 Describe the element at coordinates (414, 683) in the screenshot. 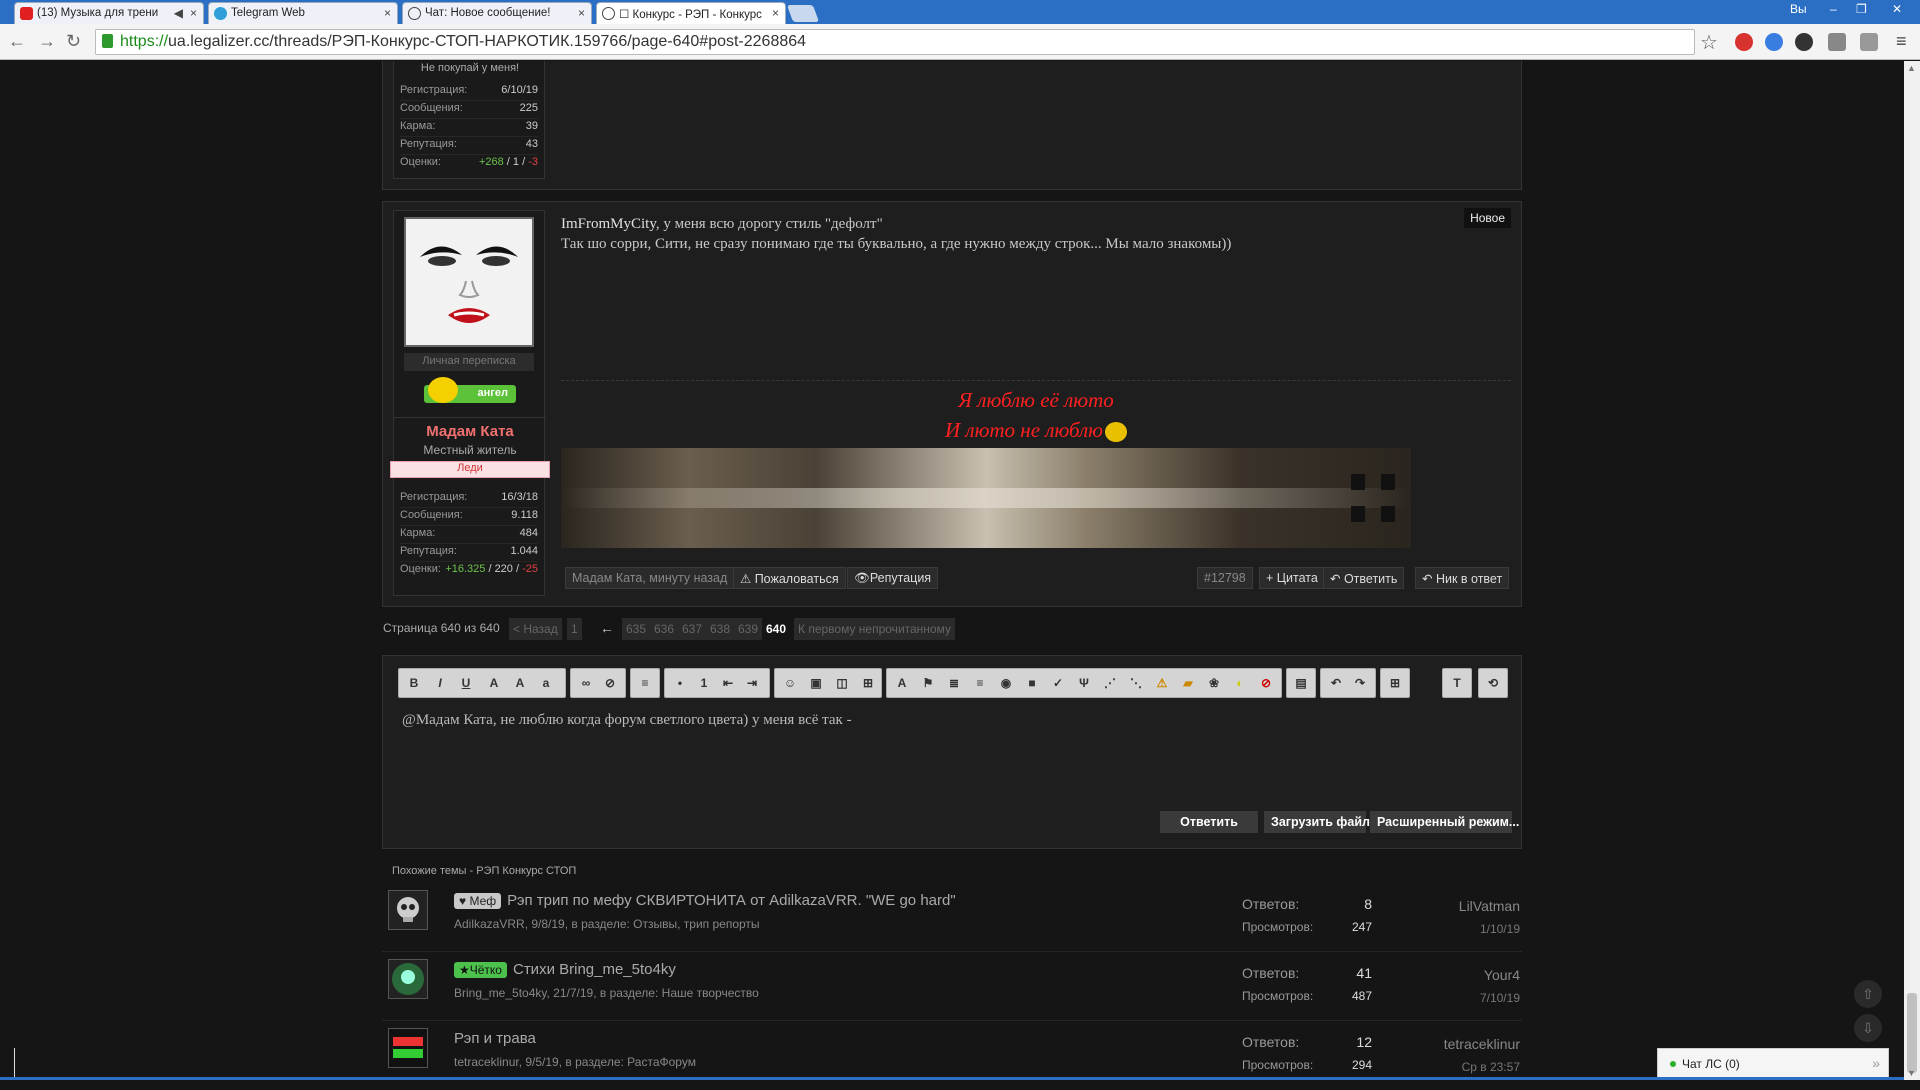

I see `bold-icon: B` at that location.